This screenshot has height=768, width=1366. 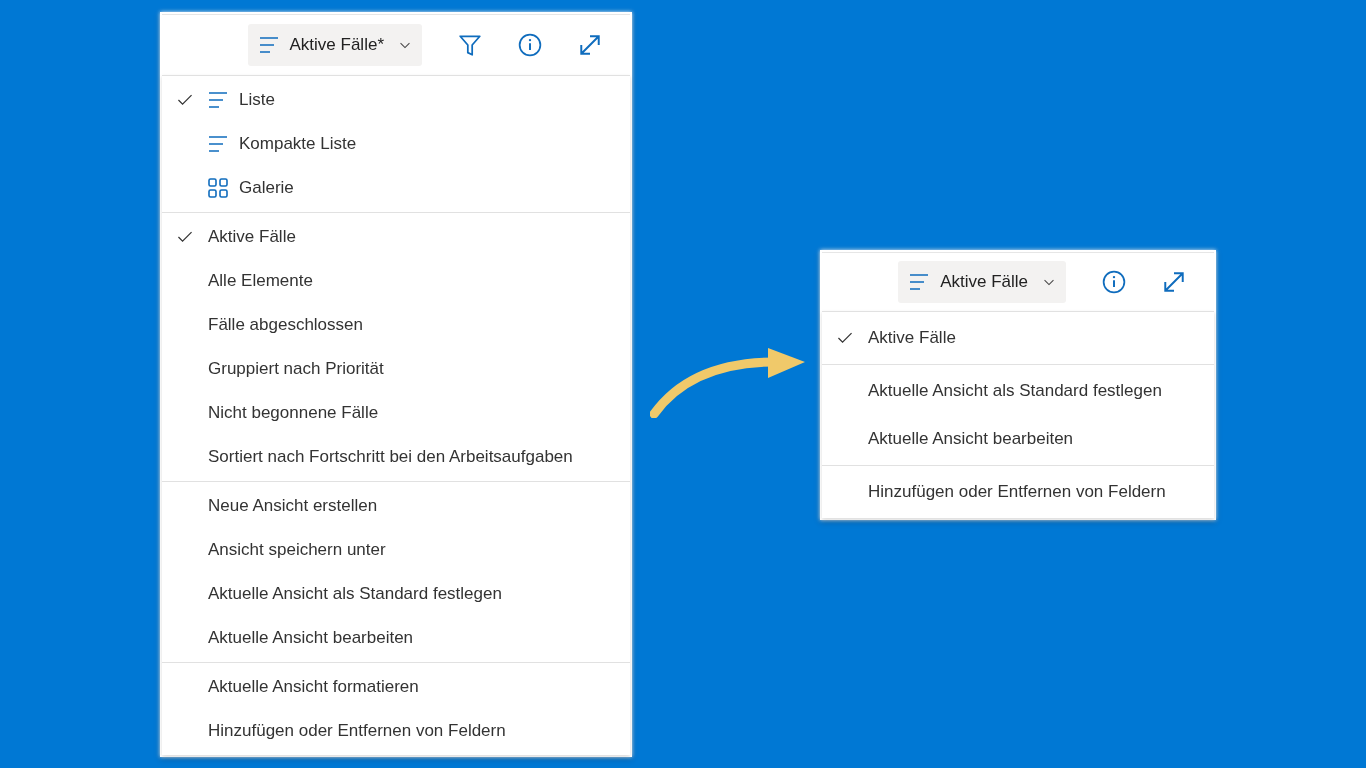 I want to click on menu-item: Liste, so click(x=396, y=100).